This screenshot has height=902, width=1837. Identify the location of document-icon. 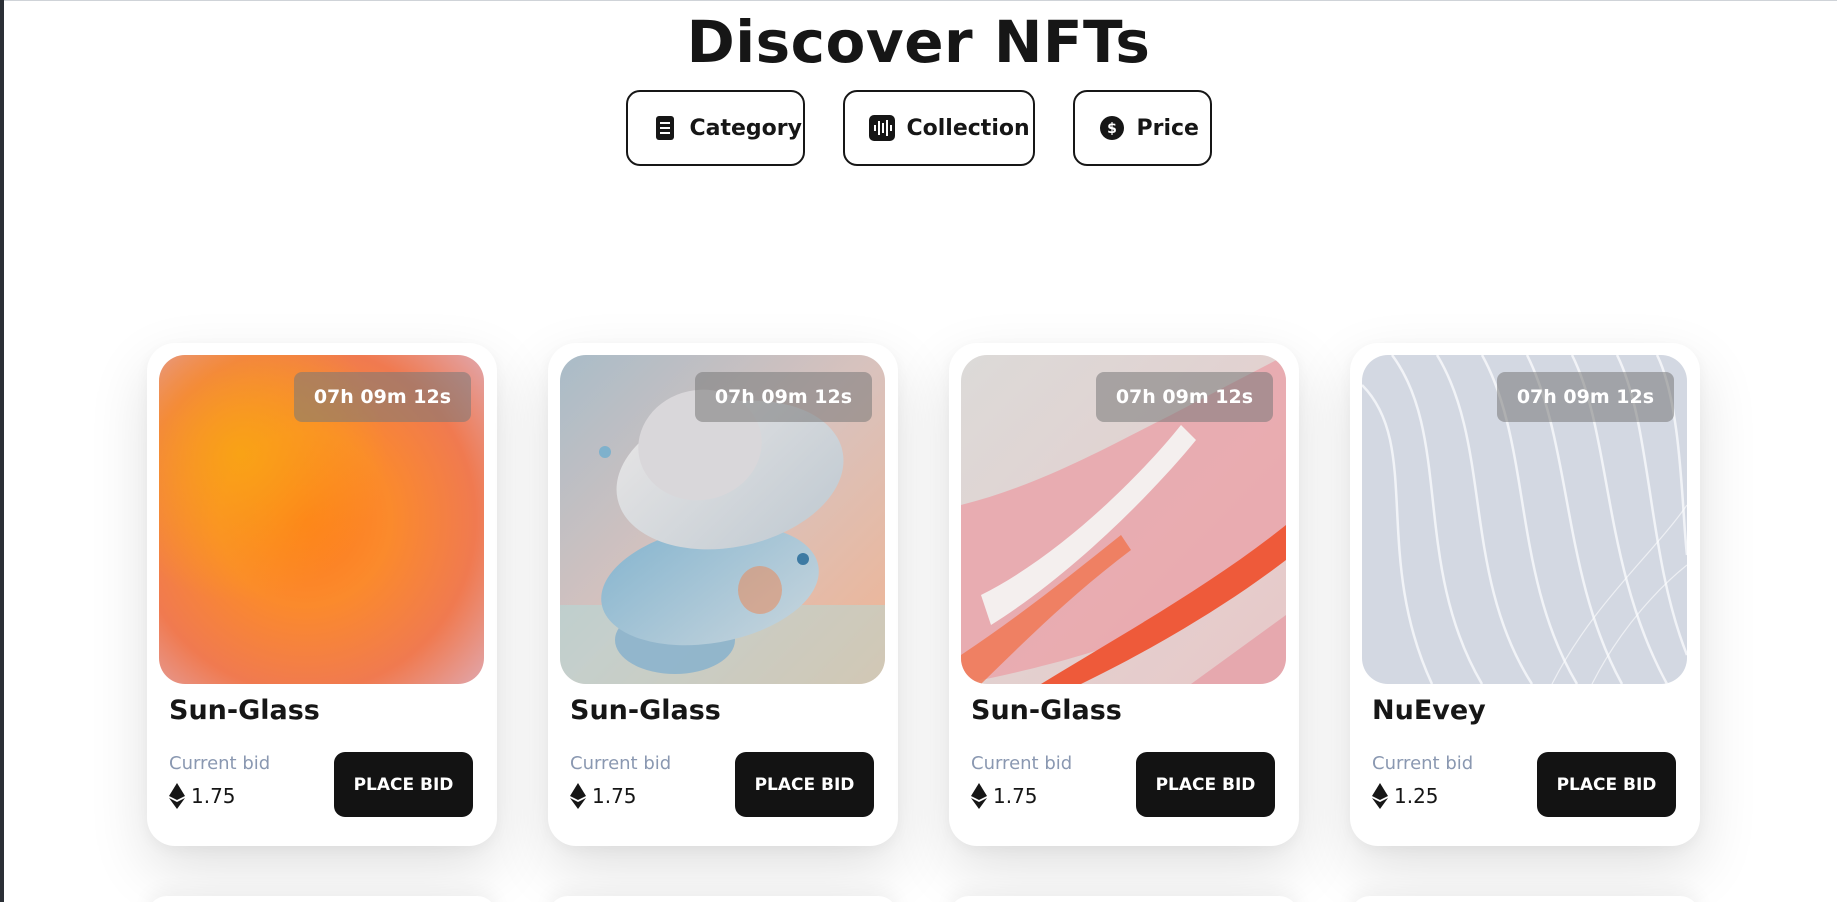
(665, 128).